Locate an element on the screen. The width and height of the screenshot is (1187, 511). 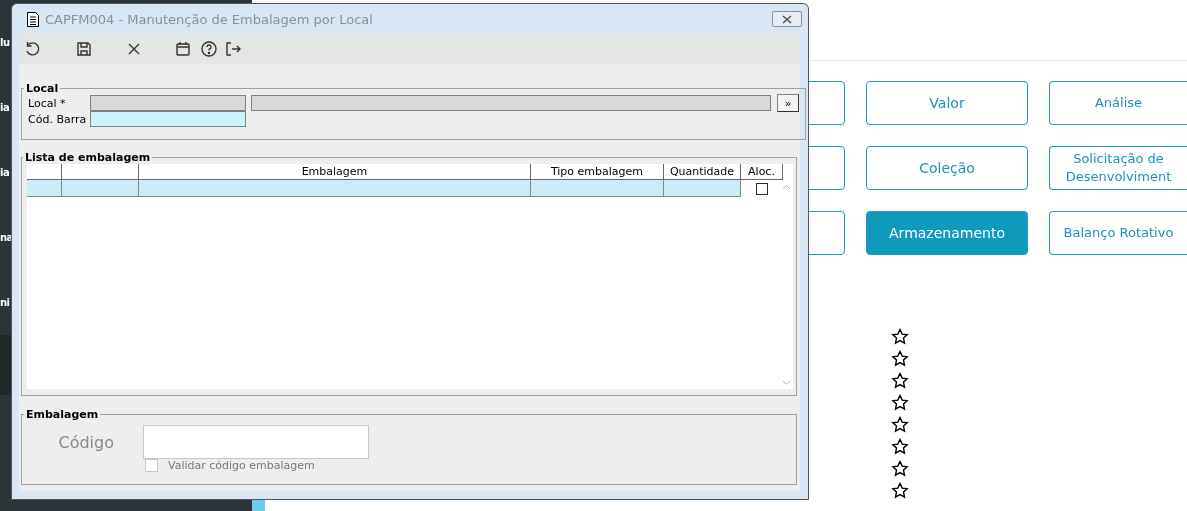
undo-icon is located at coordinates (33, 49).